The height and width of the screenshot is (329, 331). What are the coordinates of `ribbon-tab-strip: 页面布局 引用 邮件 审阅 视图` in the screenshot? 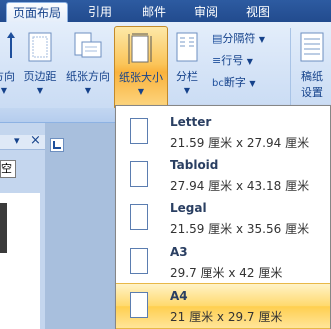 It's located at (165, 11).